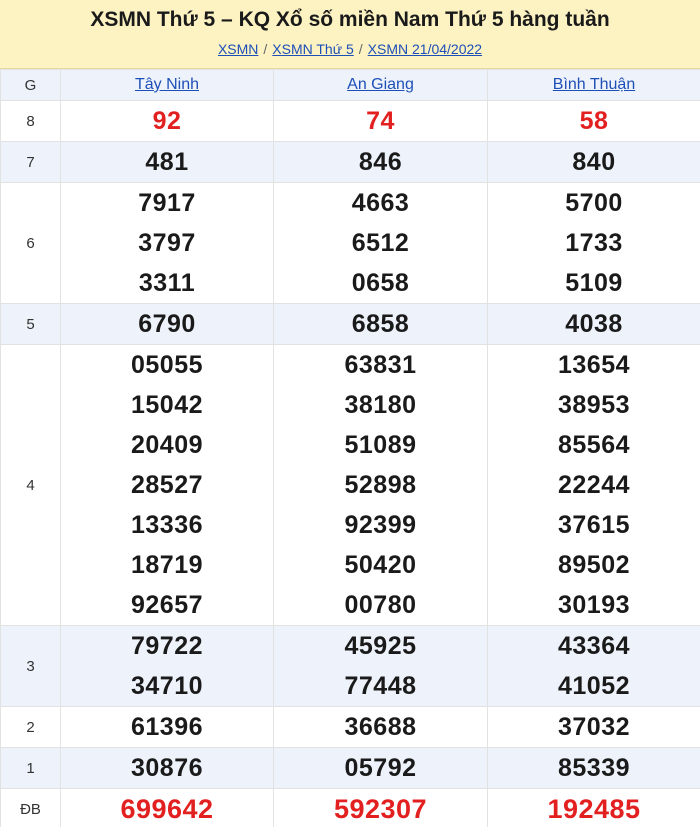  I want to click on prize-label: 8, so click(30, 121).